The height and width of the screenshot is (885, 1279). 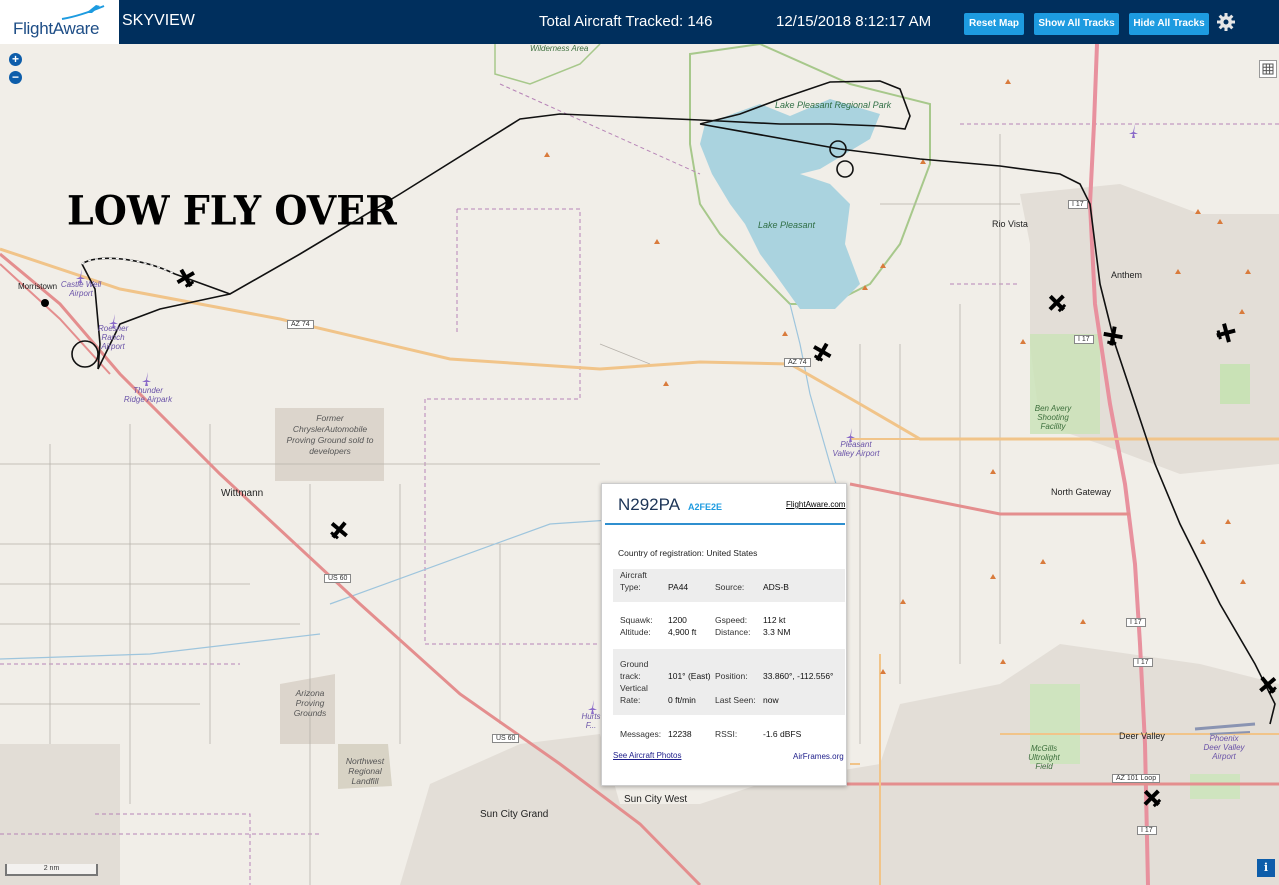 I want to click on map-label-north-gateway: North Gateway, so click(x=1081, y=492).